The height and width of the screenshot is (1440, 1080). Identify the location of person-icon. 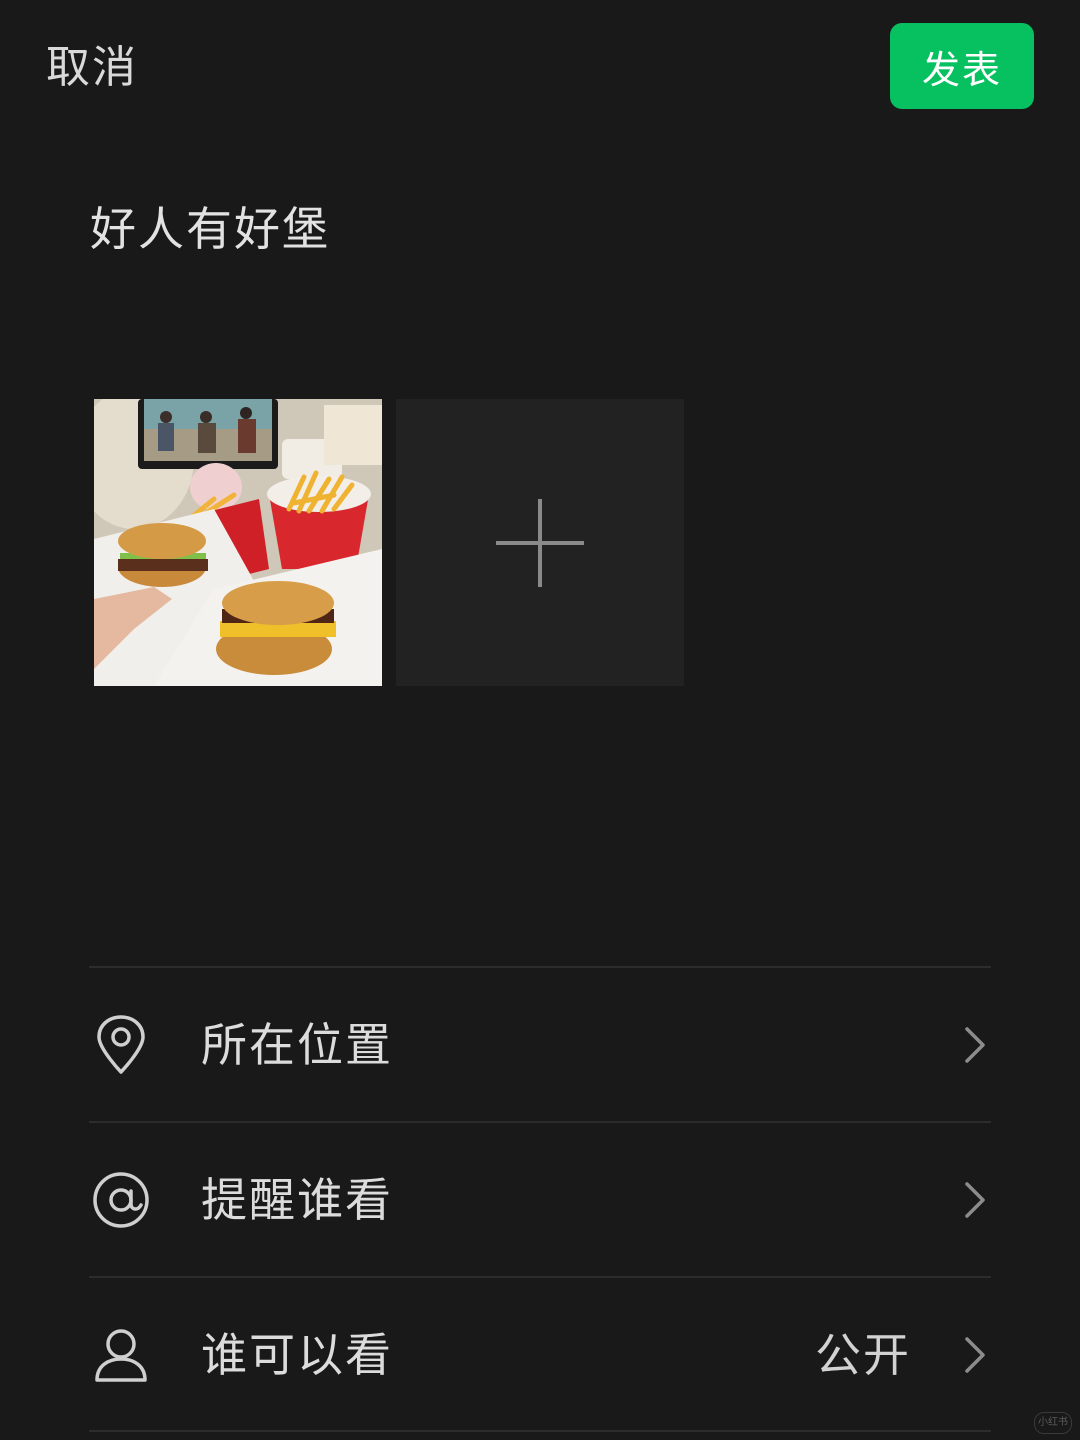
(121, 1355).